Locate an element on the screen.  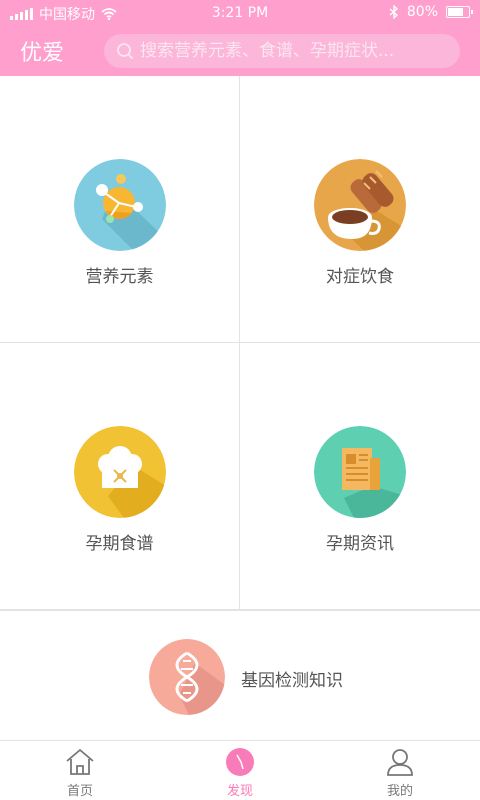
battery-icon is located at coordinates (459, 12).